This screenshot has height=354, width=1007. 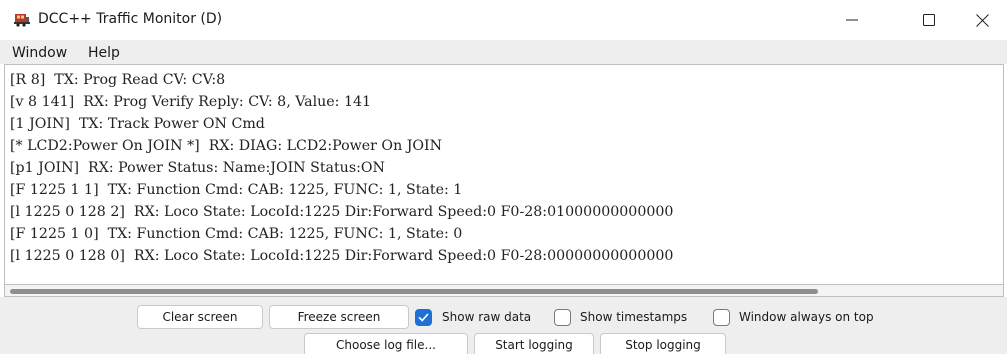 What do you see at coordinates (22, 19) in the screenshot?
I see `train-icon` at bounding box center [22, 19].